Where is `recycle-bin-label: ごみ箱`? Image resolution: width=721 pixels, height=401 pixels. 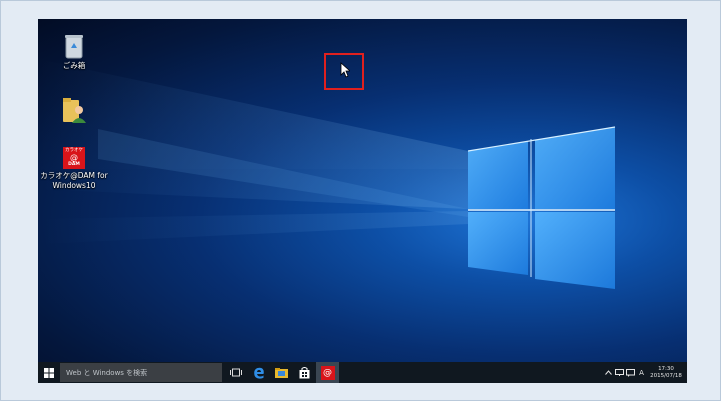
recycle-bin-label: ごみ箱 is located at coordinates (74, 65).